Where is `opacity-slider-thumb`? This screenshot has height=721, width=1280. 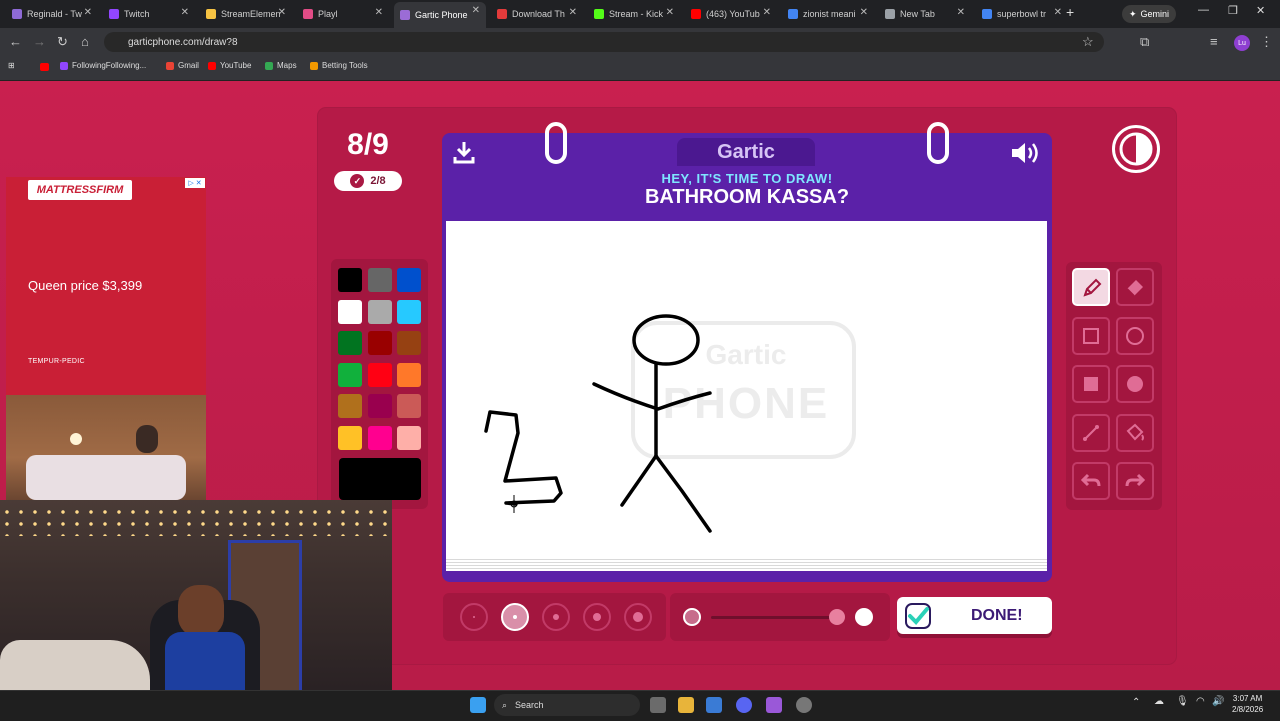 opacity-slider-thumb is located at coordinates (837, 617).